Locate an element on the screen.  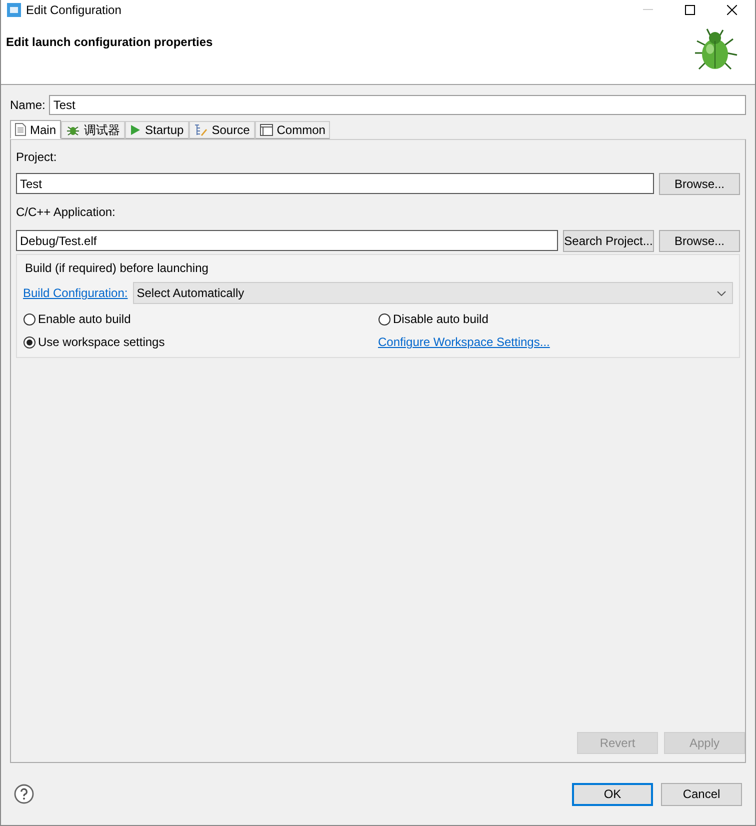
name-field: Test is located at coordinates (397, 105).